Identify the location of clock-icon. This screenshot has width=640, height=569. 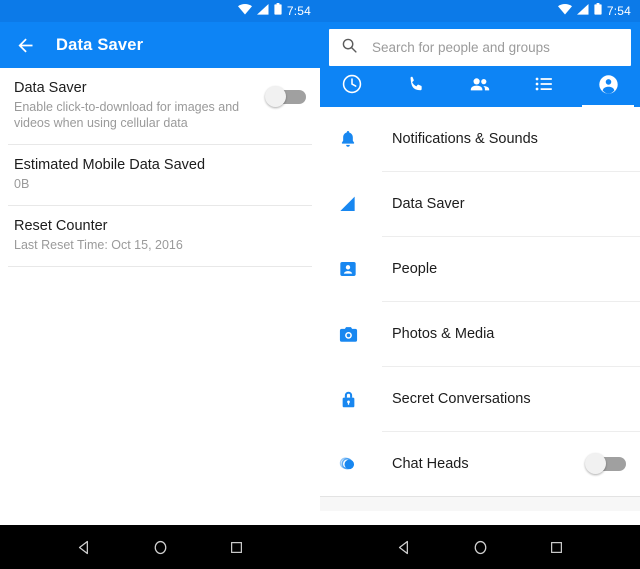
(352, 86).